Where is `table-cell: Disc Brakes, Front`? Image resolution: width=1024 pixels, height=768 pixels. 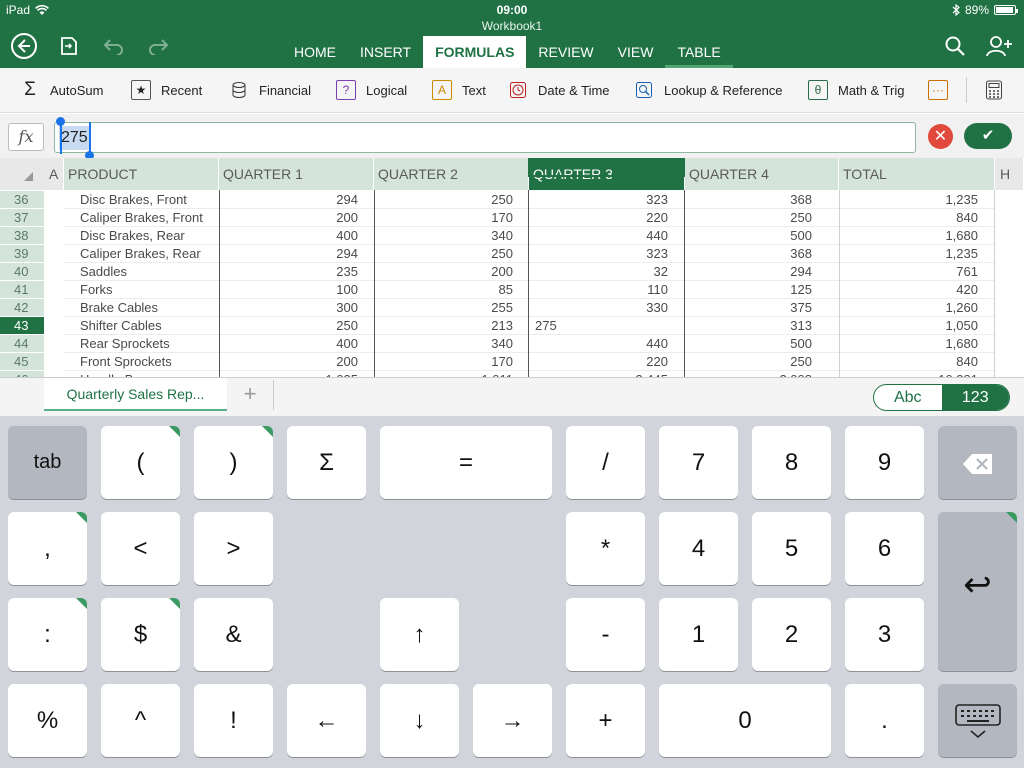 table-cell: Disc Brakes, Front is located at coordinates (146, 200).